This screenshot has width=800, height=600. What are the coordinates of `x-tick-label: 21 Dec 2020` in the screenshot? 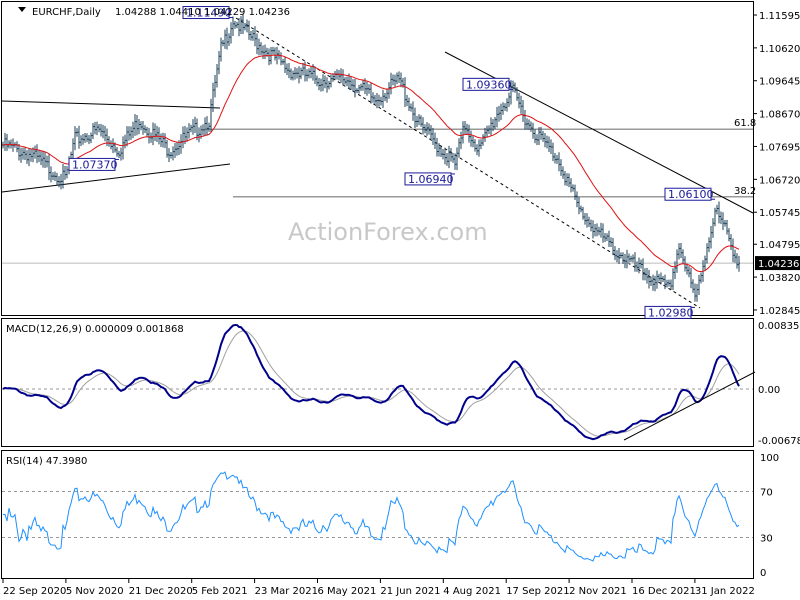 It's located at (161, 591).